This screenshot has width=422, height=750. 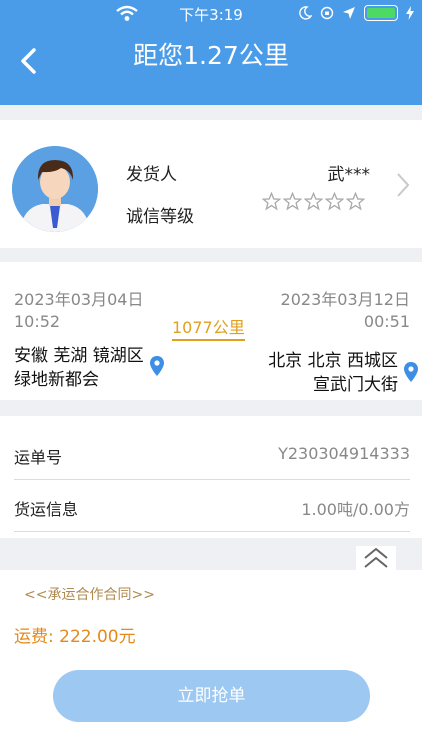 What do you see at coordinates (211, 696) in the screenshot?
I see `grab-order-button: 立即抢单` at bounding box center [211, 696].